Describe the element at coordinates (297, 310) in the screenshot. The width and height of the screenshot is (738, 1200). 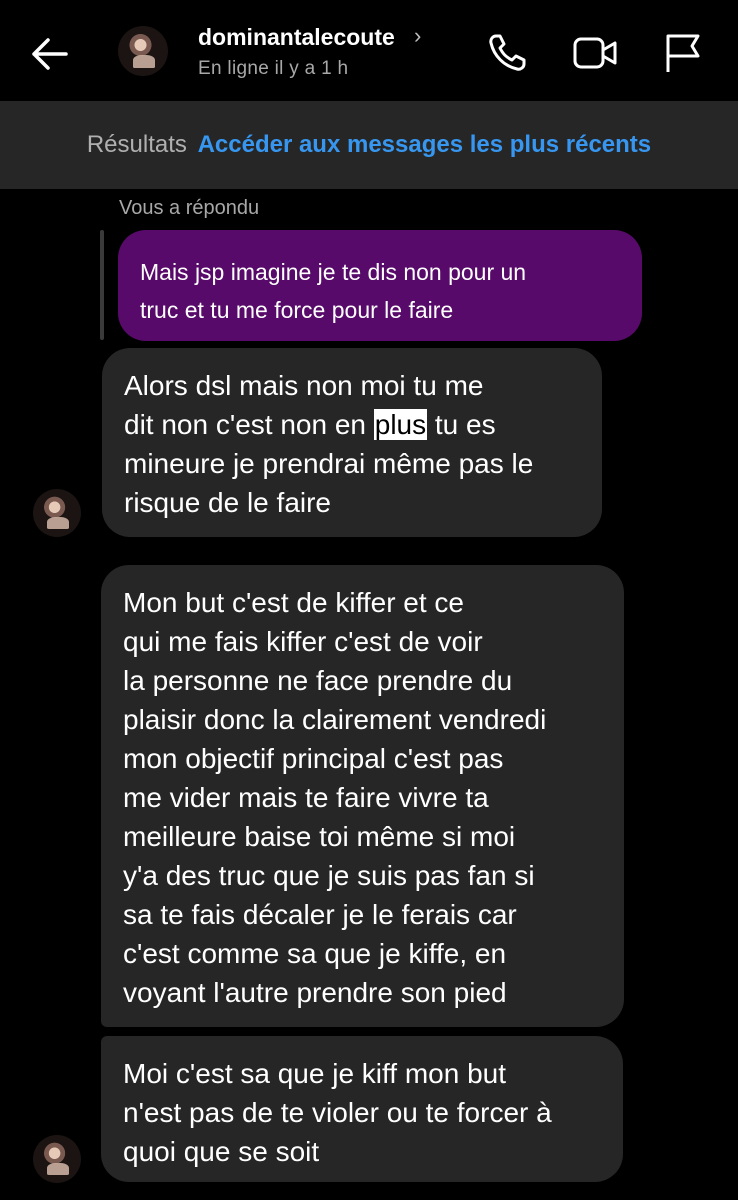
I see `quoted-line: truc et tu me force pour le faire` at that location.